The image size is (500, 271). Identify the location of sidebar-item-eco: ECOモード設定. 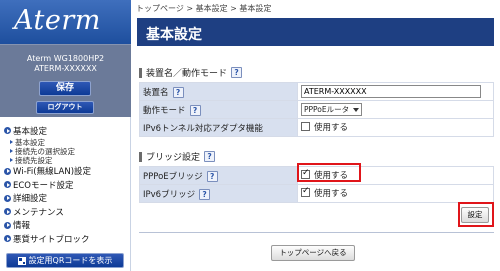
(65, 185).